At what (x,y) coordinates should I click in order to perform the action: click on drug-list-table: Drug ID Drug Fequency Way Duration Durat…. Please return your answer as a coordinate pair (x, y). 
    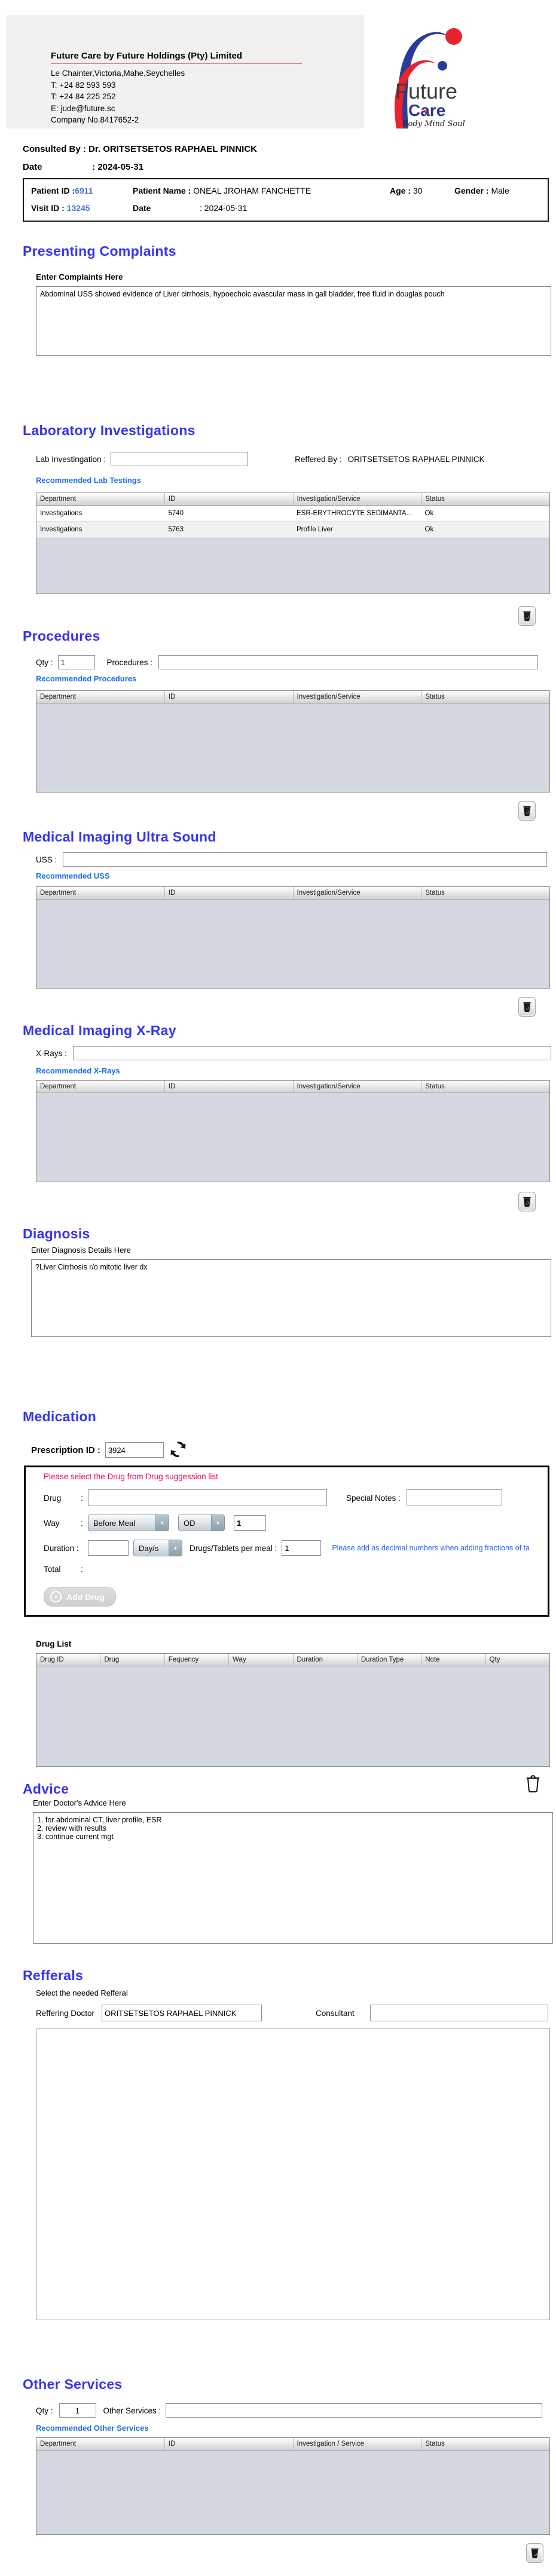
    Looking at the image, I should click on (293, 1710).